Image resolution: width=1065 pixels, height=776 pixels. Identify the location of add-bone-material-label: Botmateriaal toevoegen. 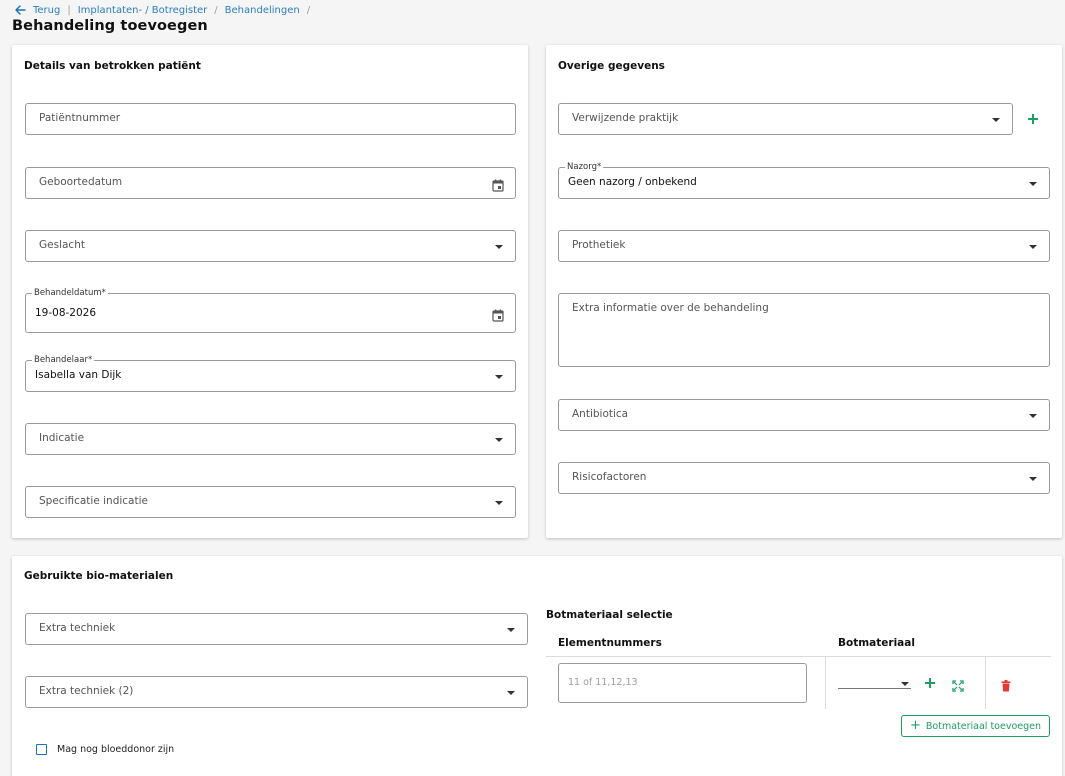
(983, 726).